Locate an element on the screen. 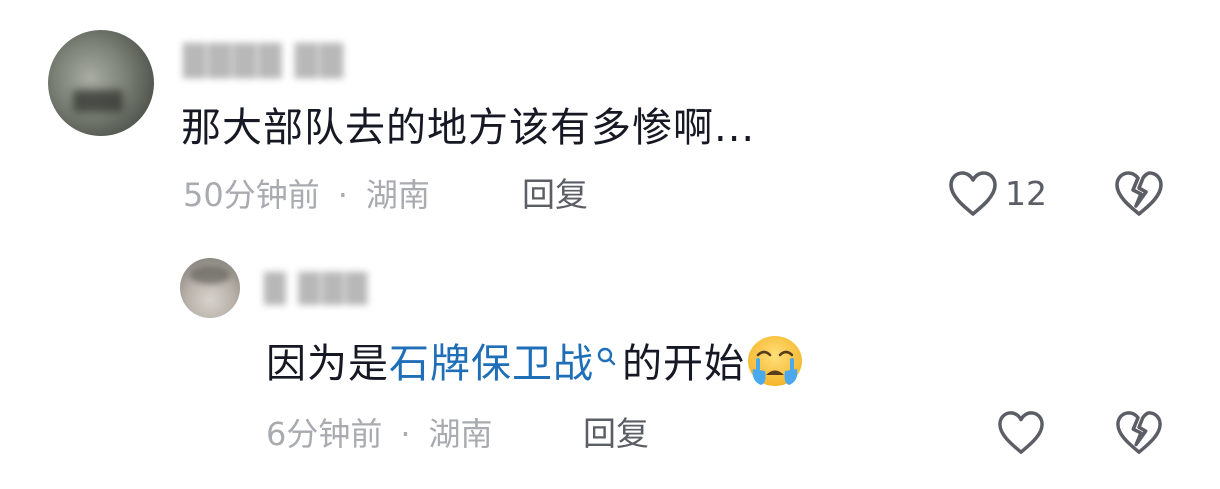 Image resolution: width=1220 pixels, height=489 pixels. username-blurred: ████ ██ is located at coordinates (264, 61).